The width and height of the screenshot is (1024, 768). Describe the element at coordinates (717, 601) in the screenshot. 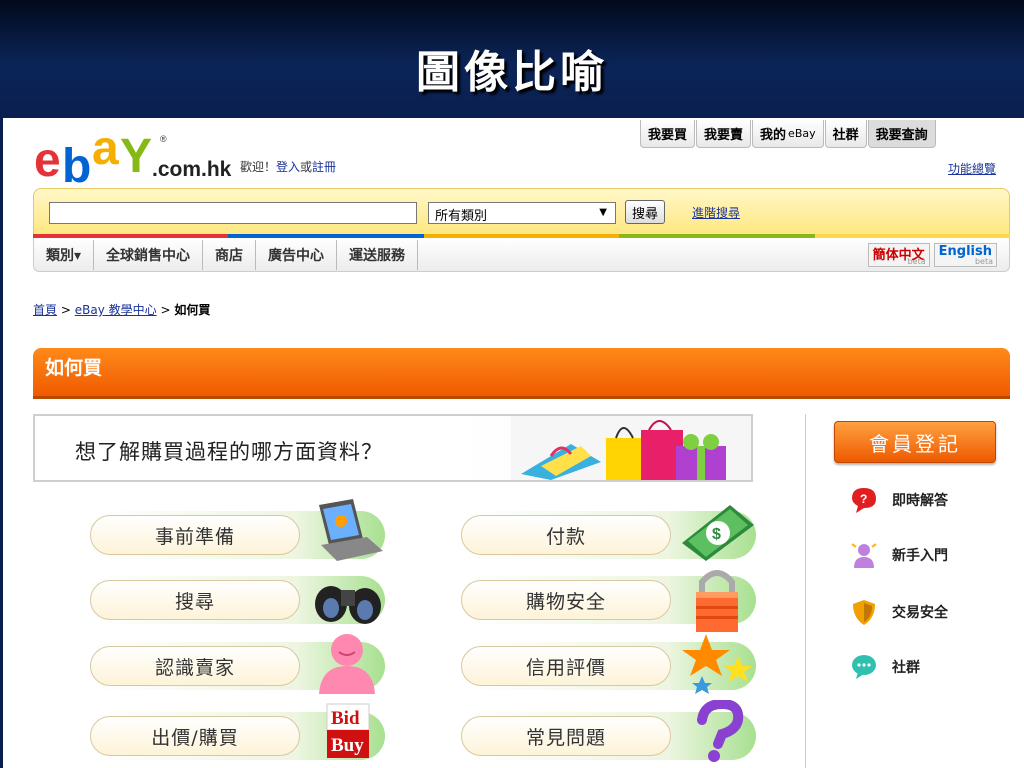

I see `lock-icon` at that location.